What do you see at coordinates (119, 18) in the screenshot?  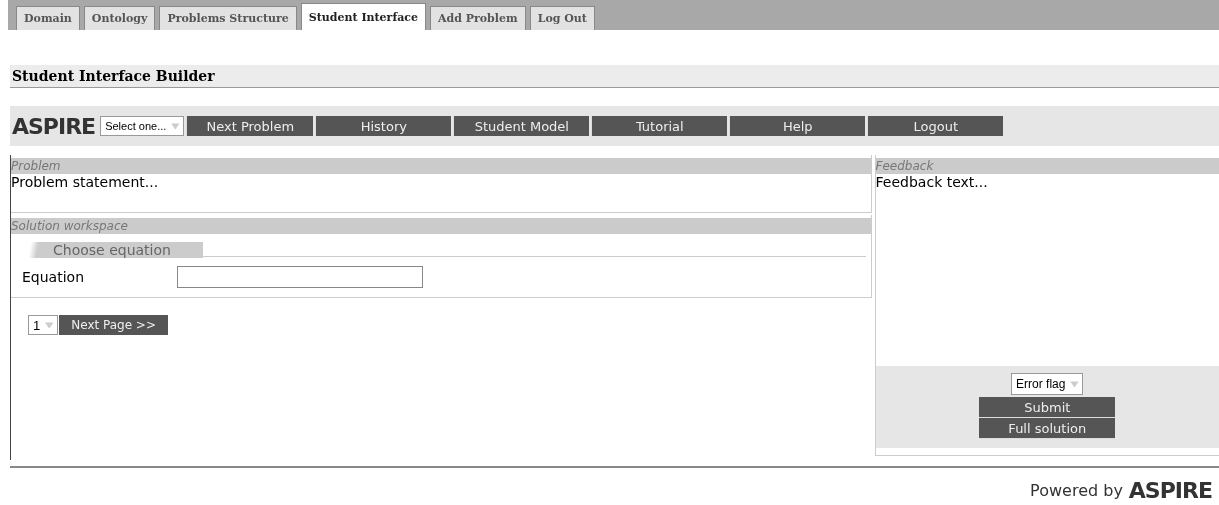 I see `tab: Ontology` at bounding box center [119, 18].